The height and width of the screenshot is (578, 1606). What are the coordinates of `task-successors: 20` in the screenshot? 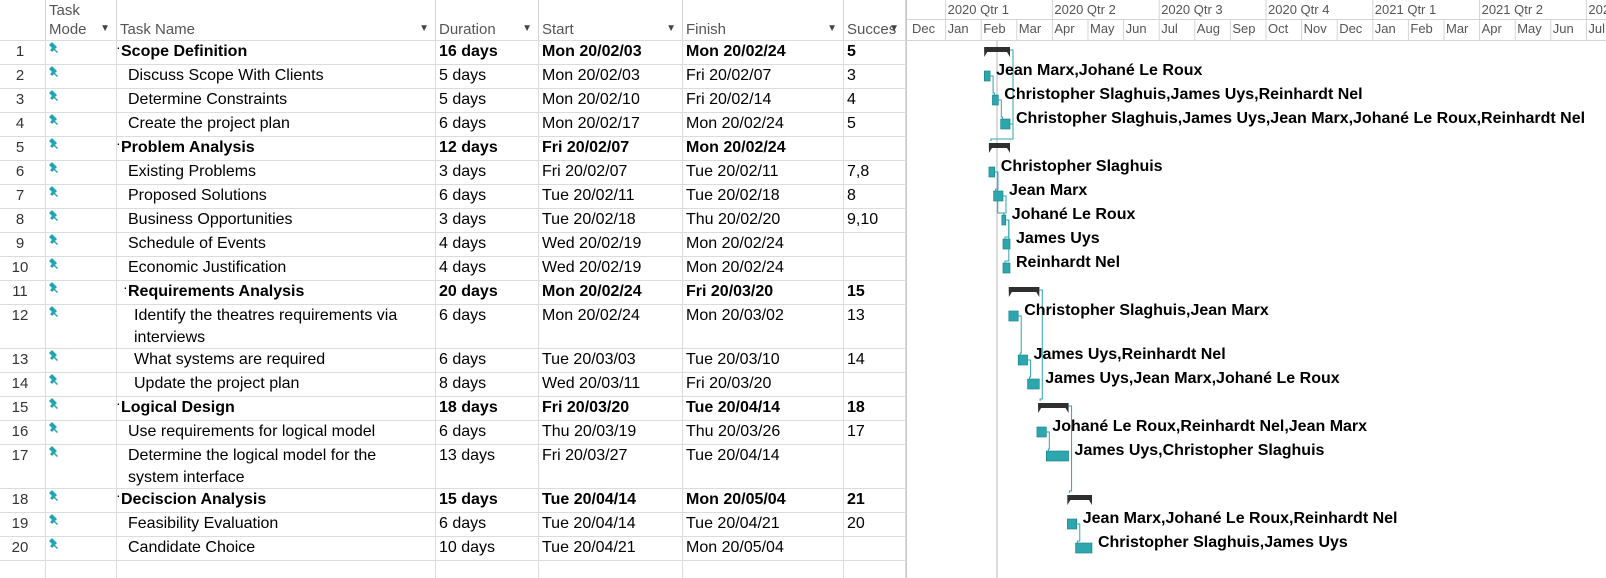 It's located at (856, 524).